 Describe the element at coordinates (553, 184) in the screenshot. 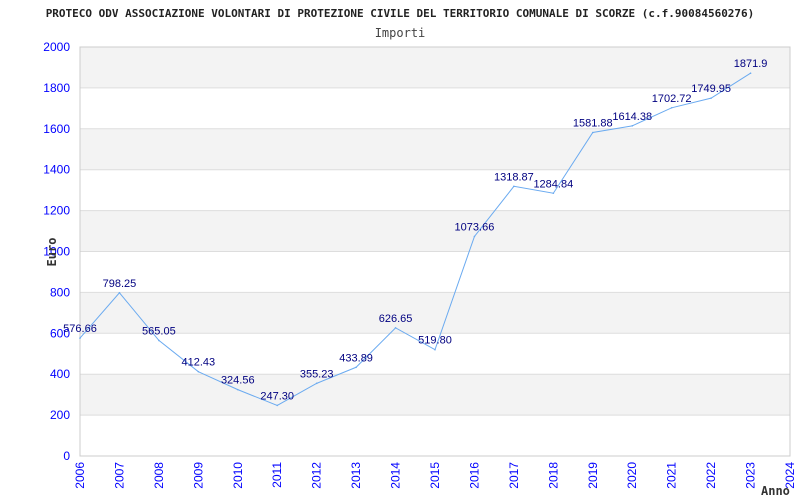

I see `data-label: 1284.84` at that location.